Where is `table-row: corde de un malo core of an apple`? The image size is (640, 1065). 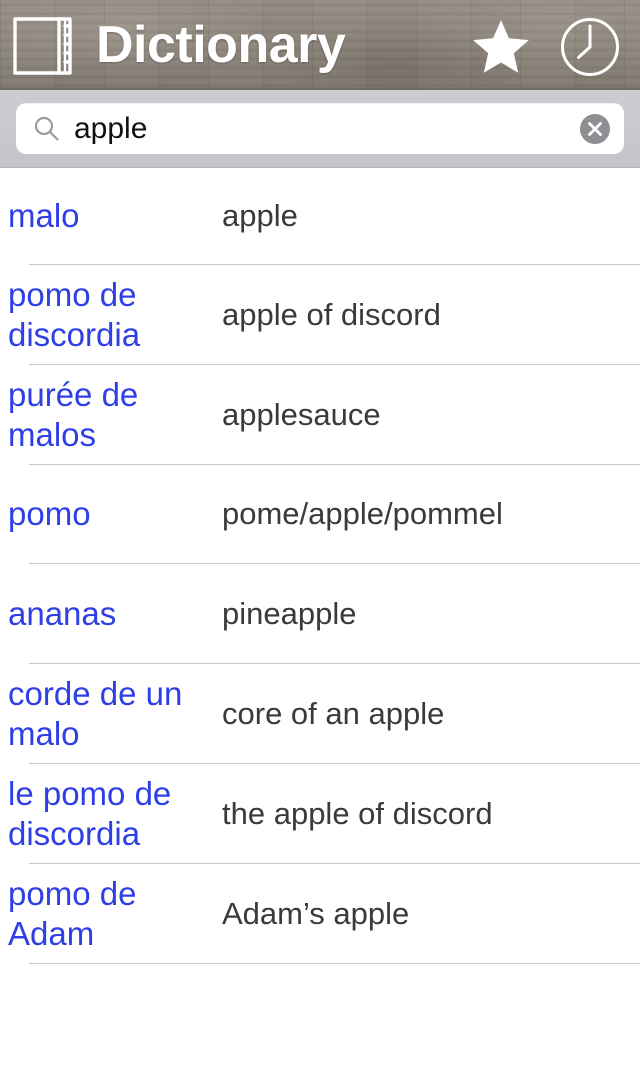 table-row: corde de un malo core of an apple is located at coordinates (320, 713).